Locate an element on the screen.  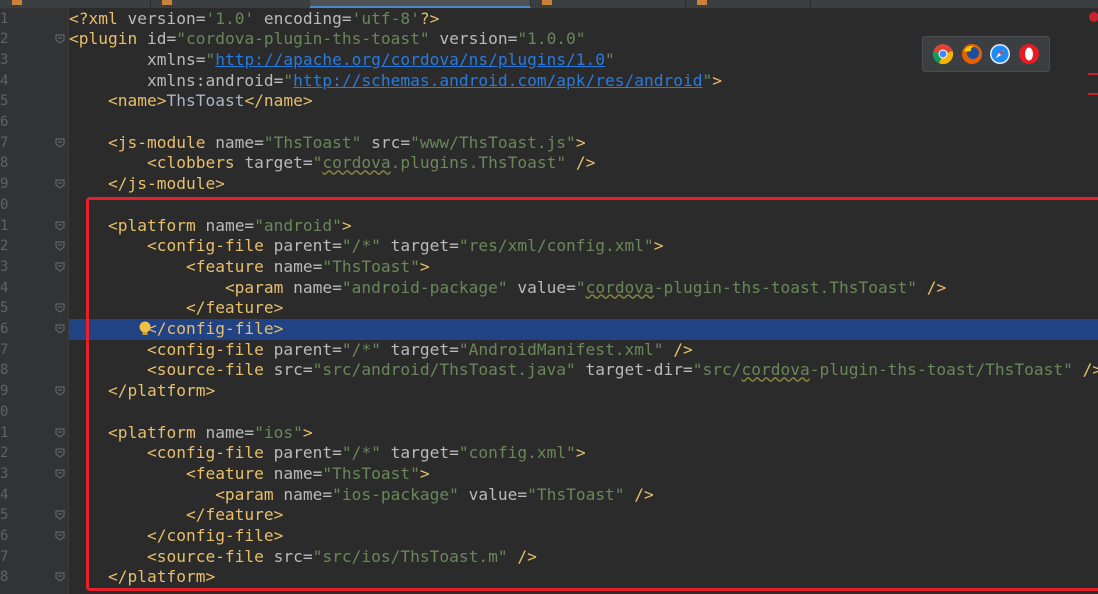
code-text: <source-file src="src/ios/ThsToast.m" /> is located at coordinates (341, 556).